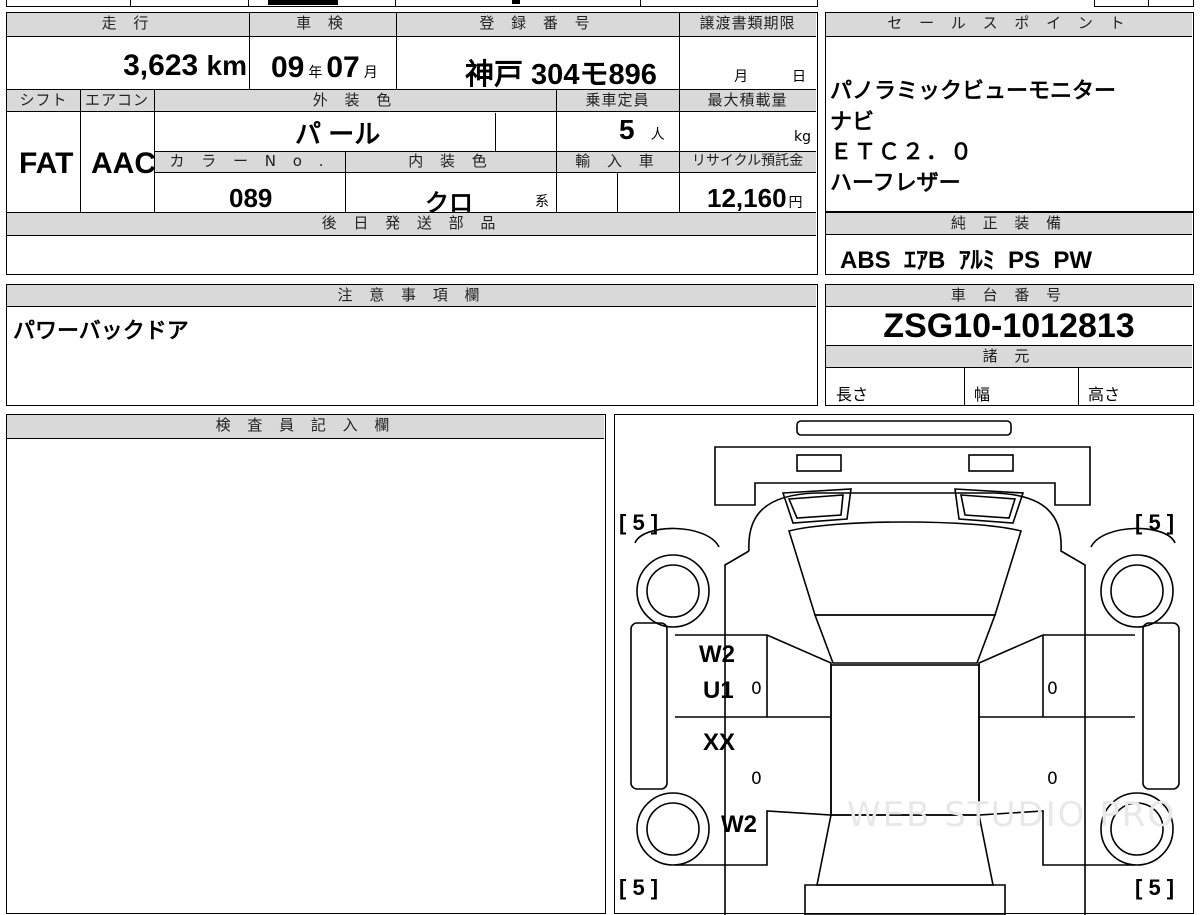 This screenshot has height=915, width=1200. Describe the element at coordinates (123, 163) in the screenshot. I see `aircon-value: AAC` at that location.